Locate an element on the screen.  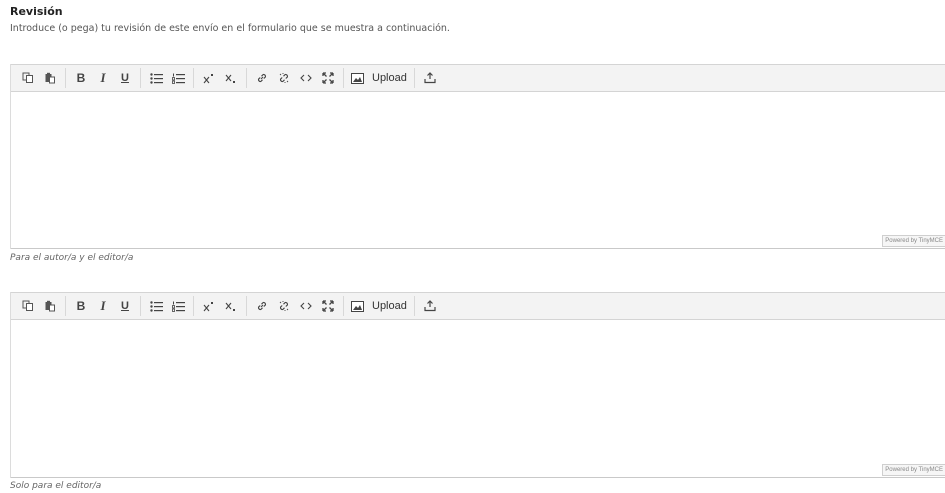
section-title: Revisión is located at coordinates (36, 11).